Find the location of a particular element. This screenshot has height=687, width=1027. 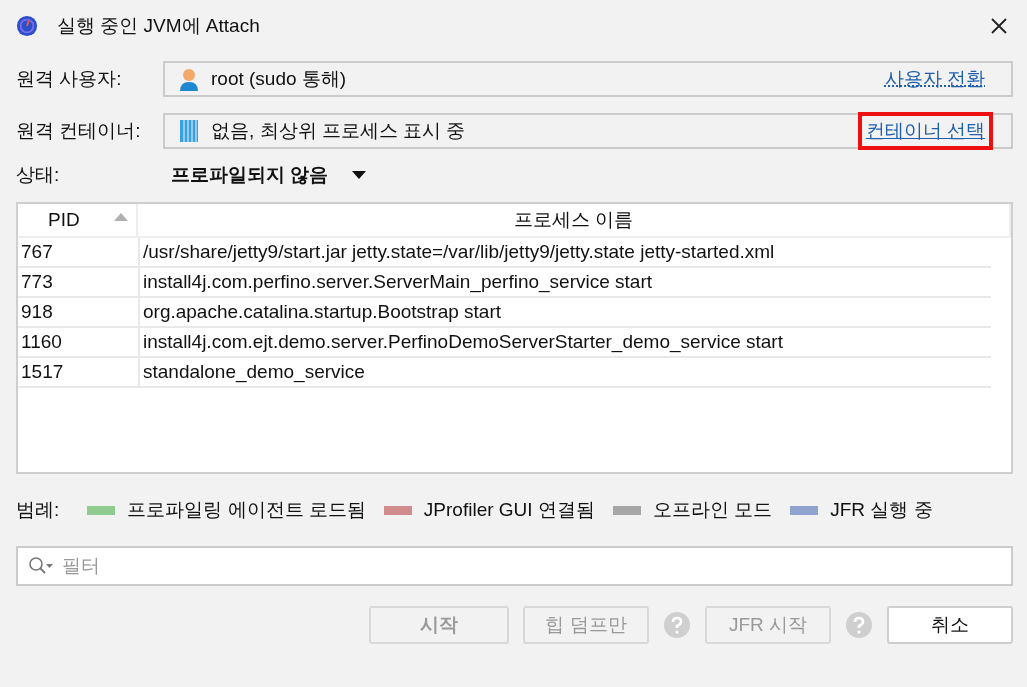

table-cell: 767 is located at coordinates (79, 252).